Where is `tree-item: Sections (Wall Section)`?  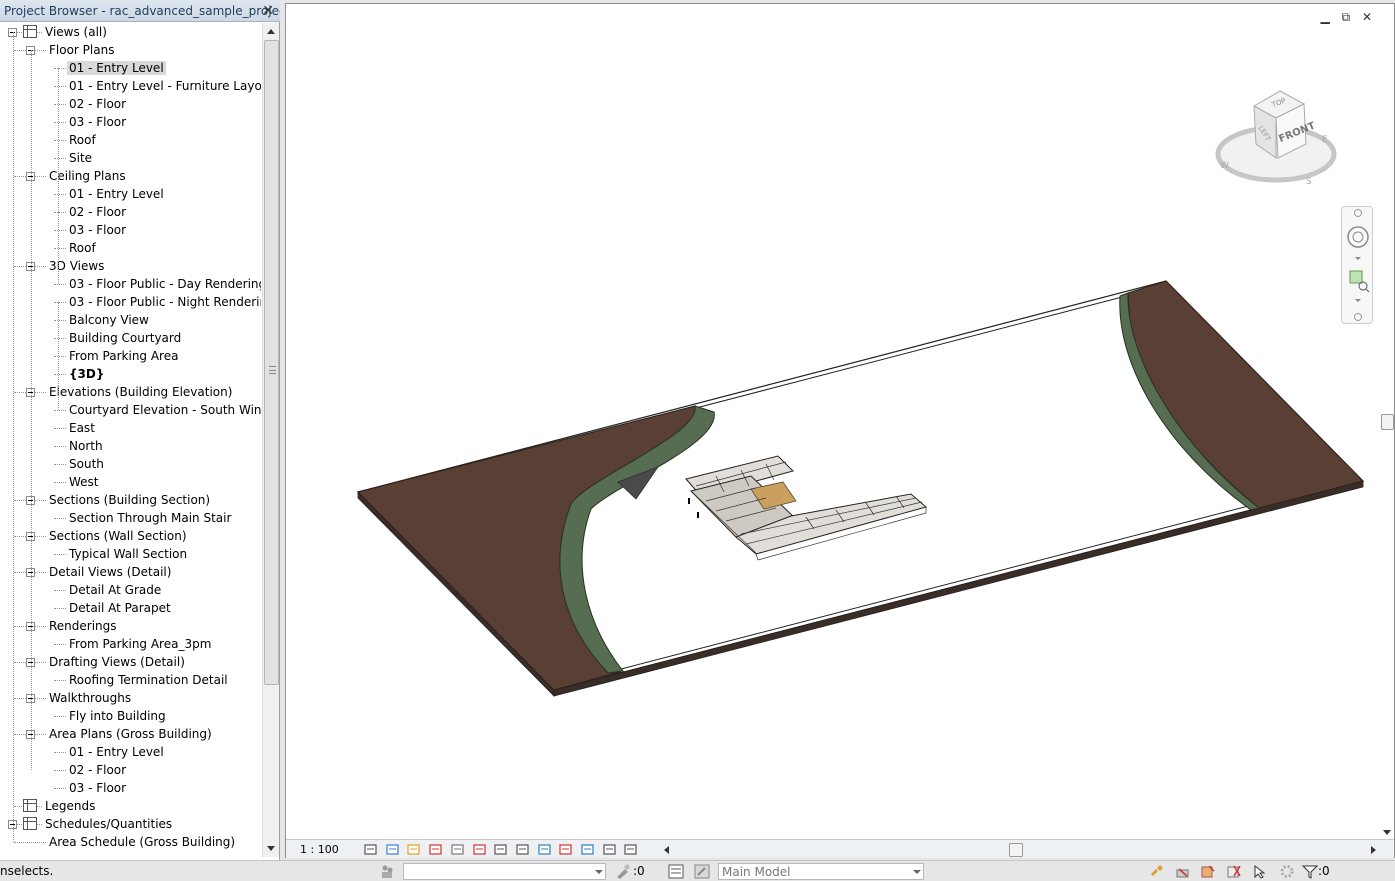 tree-item: Sections (Wall Section) is located at coordinates (118, 536).